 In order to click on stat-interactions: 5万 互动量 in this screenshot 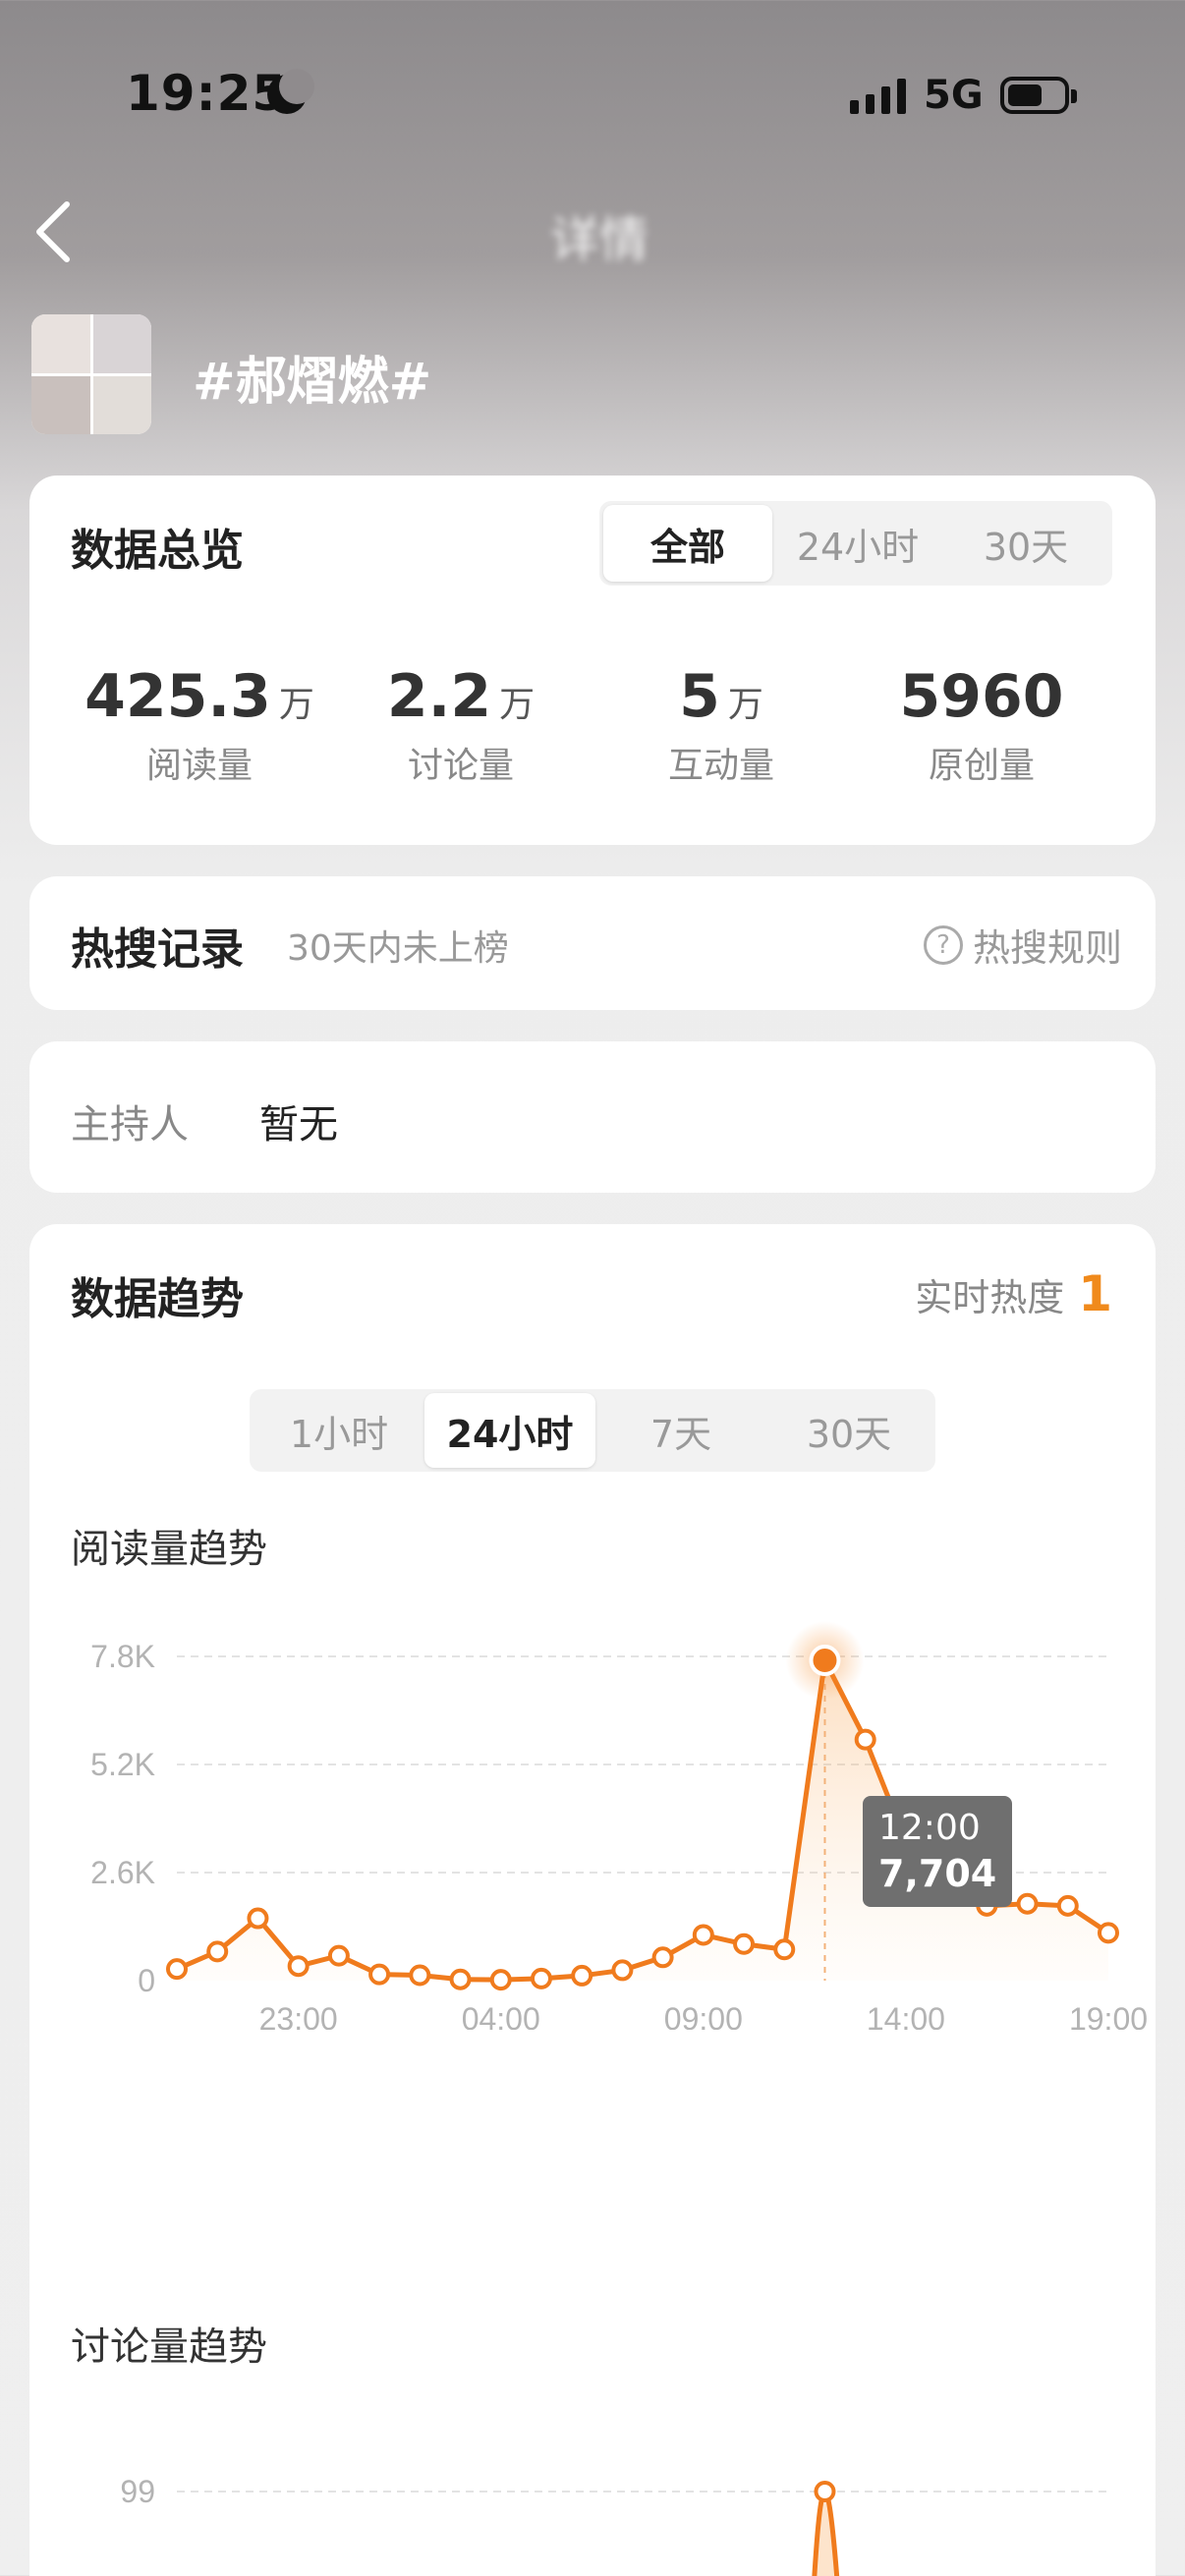, I will do `click(721, 725)`.